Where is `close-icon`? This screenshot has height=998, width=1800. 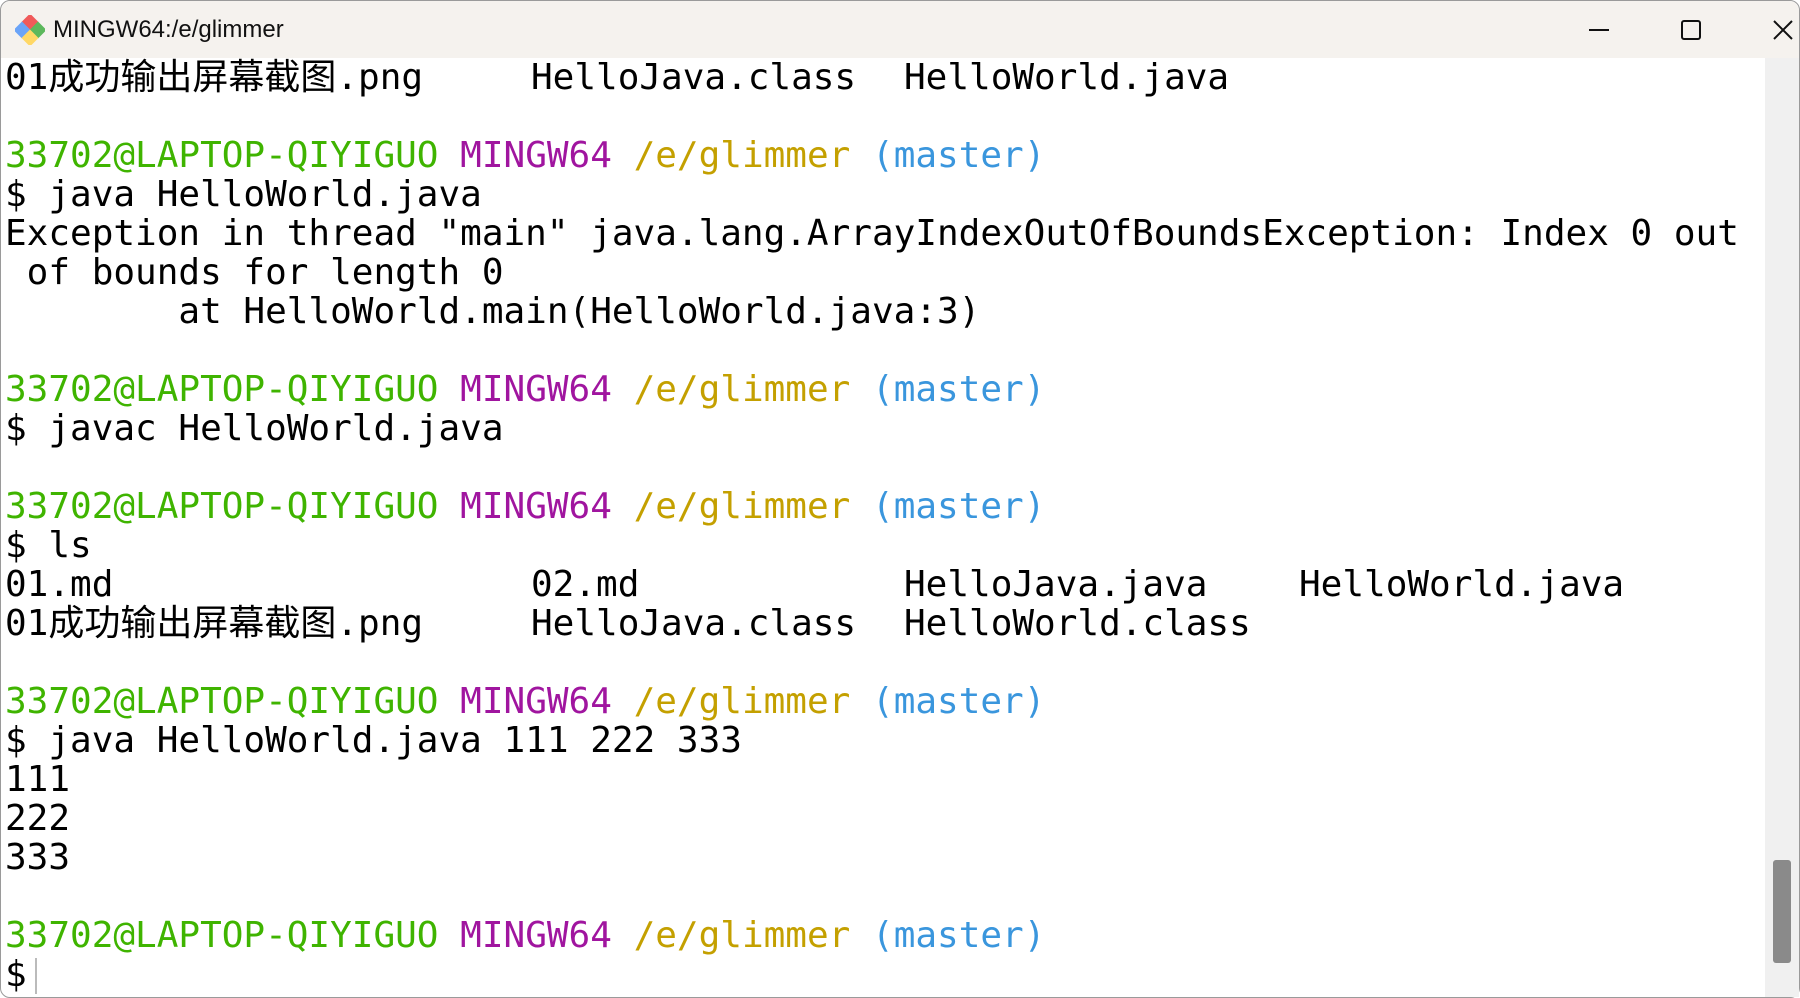
close-icon is located at coordinates (1783, 29).